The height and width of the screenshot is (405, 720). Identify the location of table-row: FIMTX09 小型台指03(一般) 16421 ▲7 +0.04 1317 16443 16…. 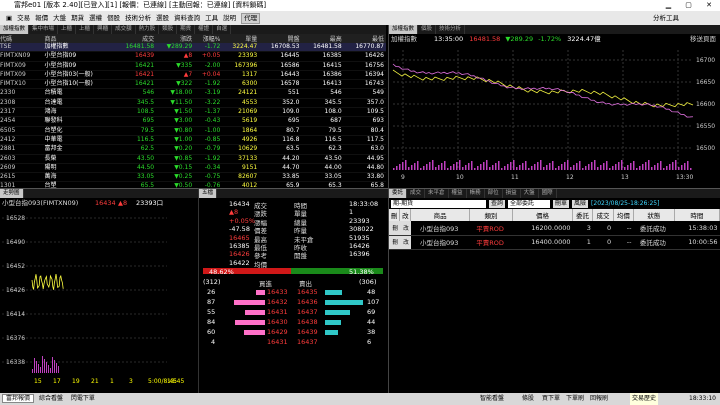
(193, 75).